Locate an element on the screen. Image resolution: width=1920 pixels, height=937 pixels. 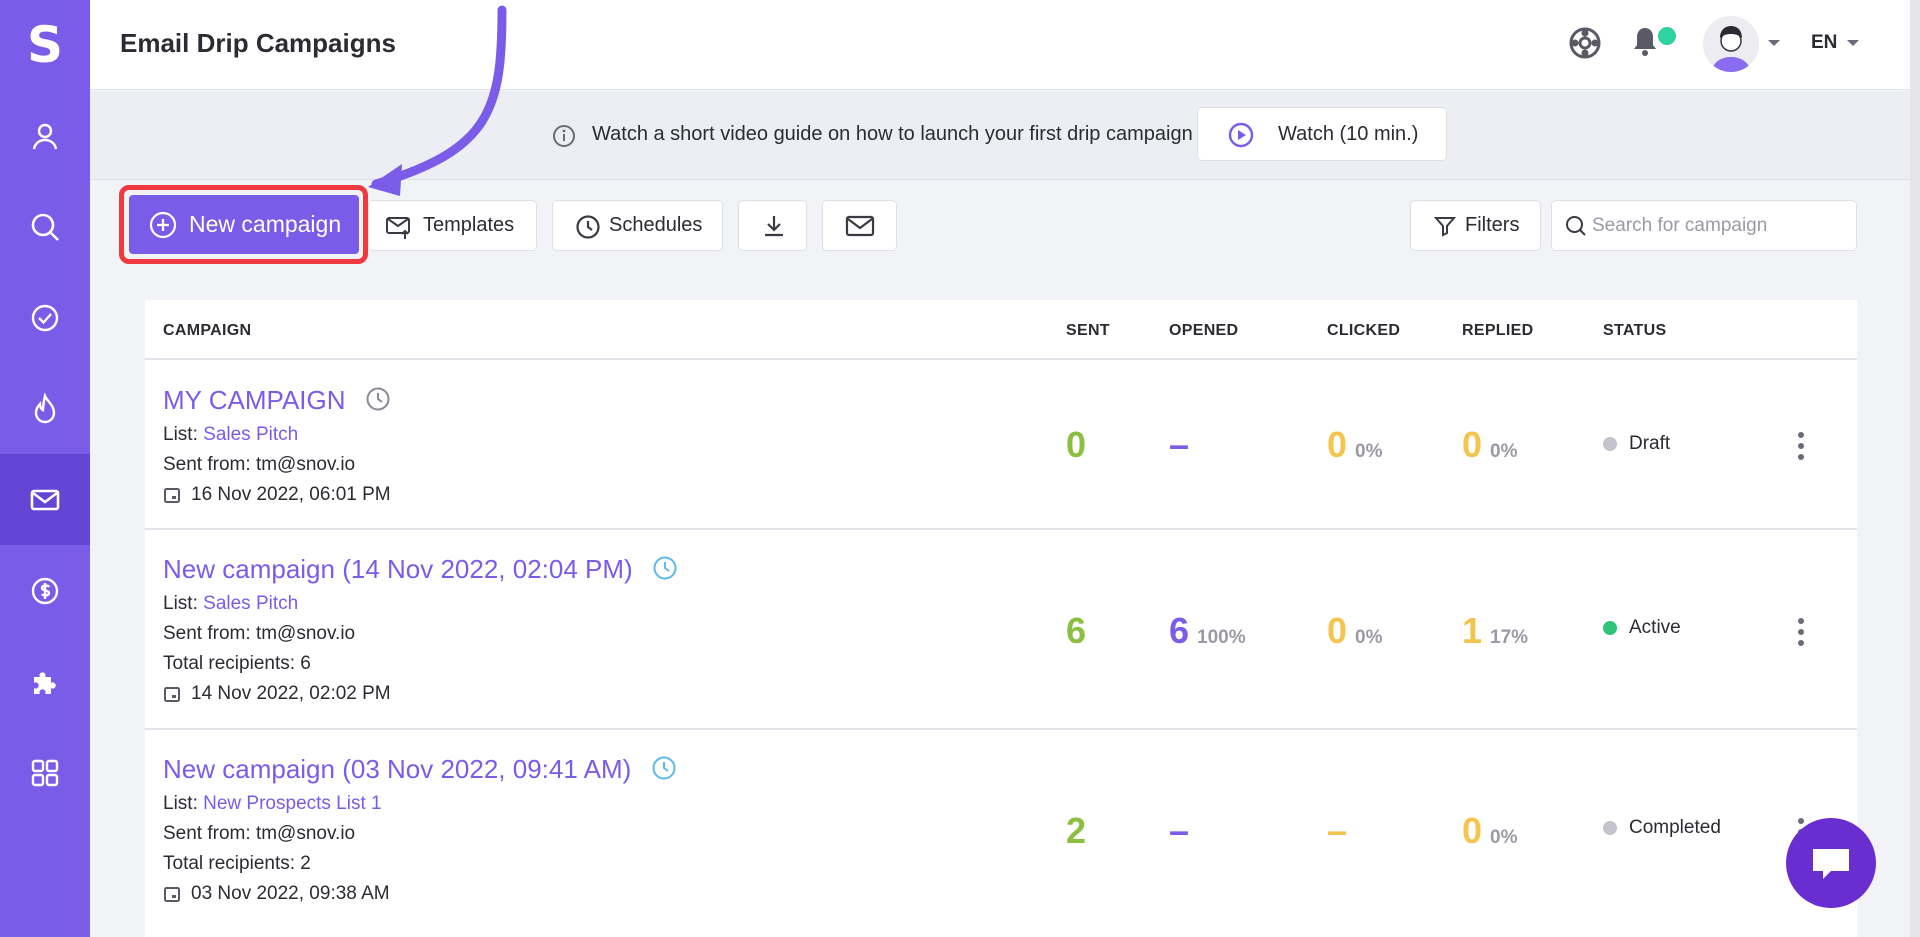
recipients-info: Total recipients: 2 is located at coordinates (237, 864).